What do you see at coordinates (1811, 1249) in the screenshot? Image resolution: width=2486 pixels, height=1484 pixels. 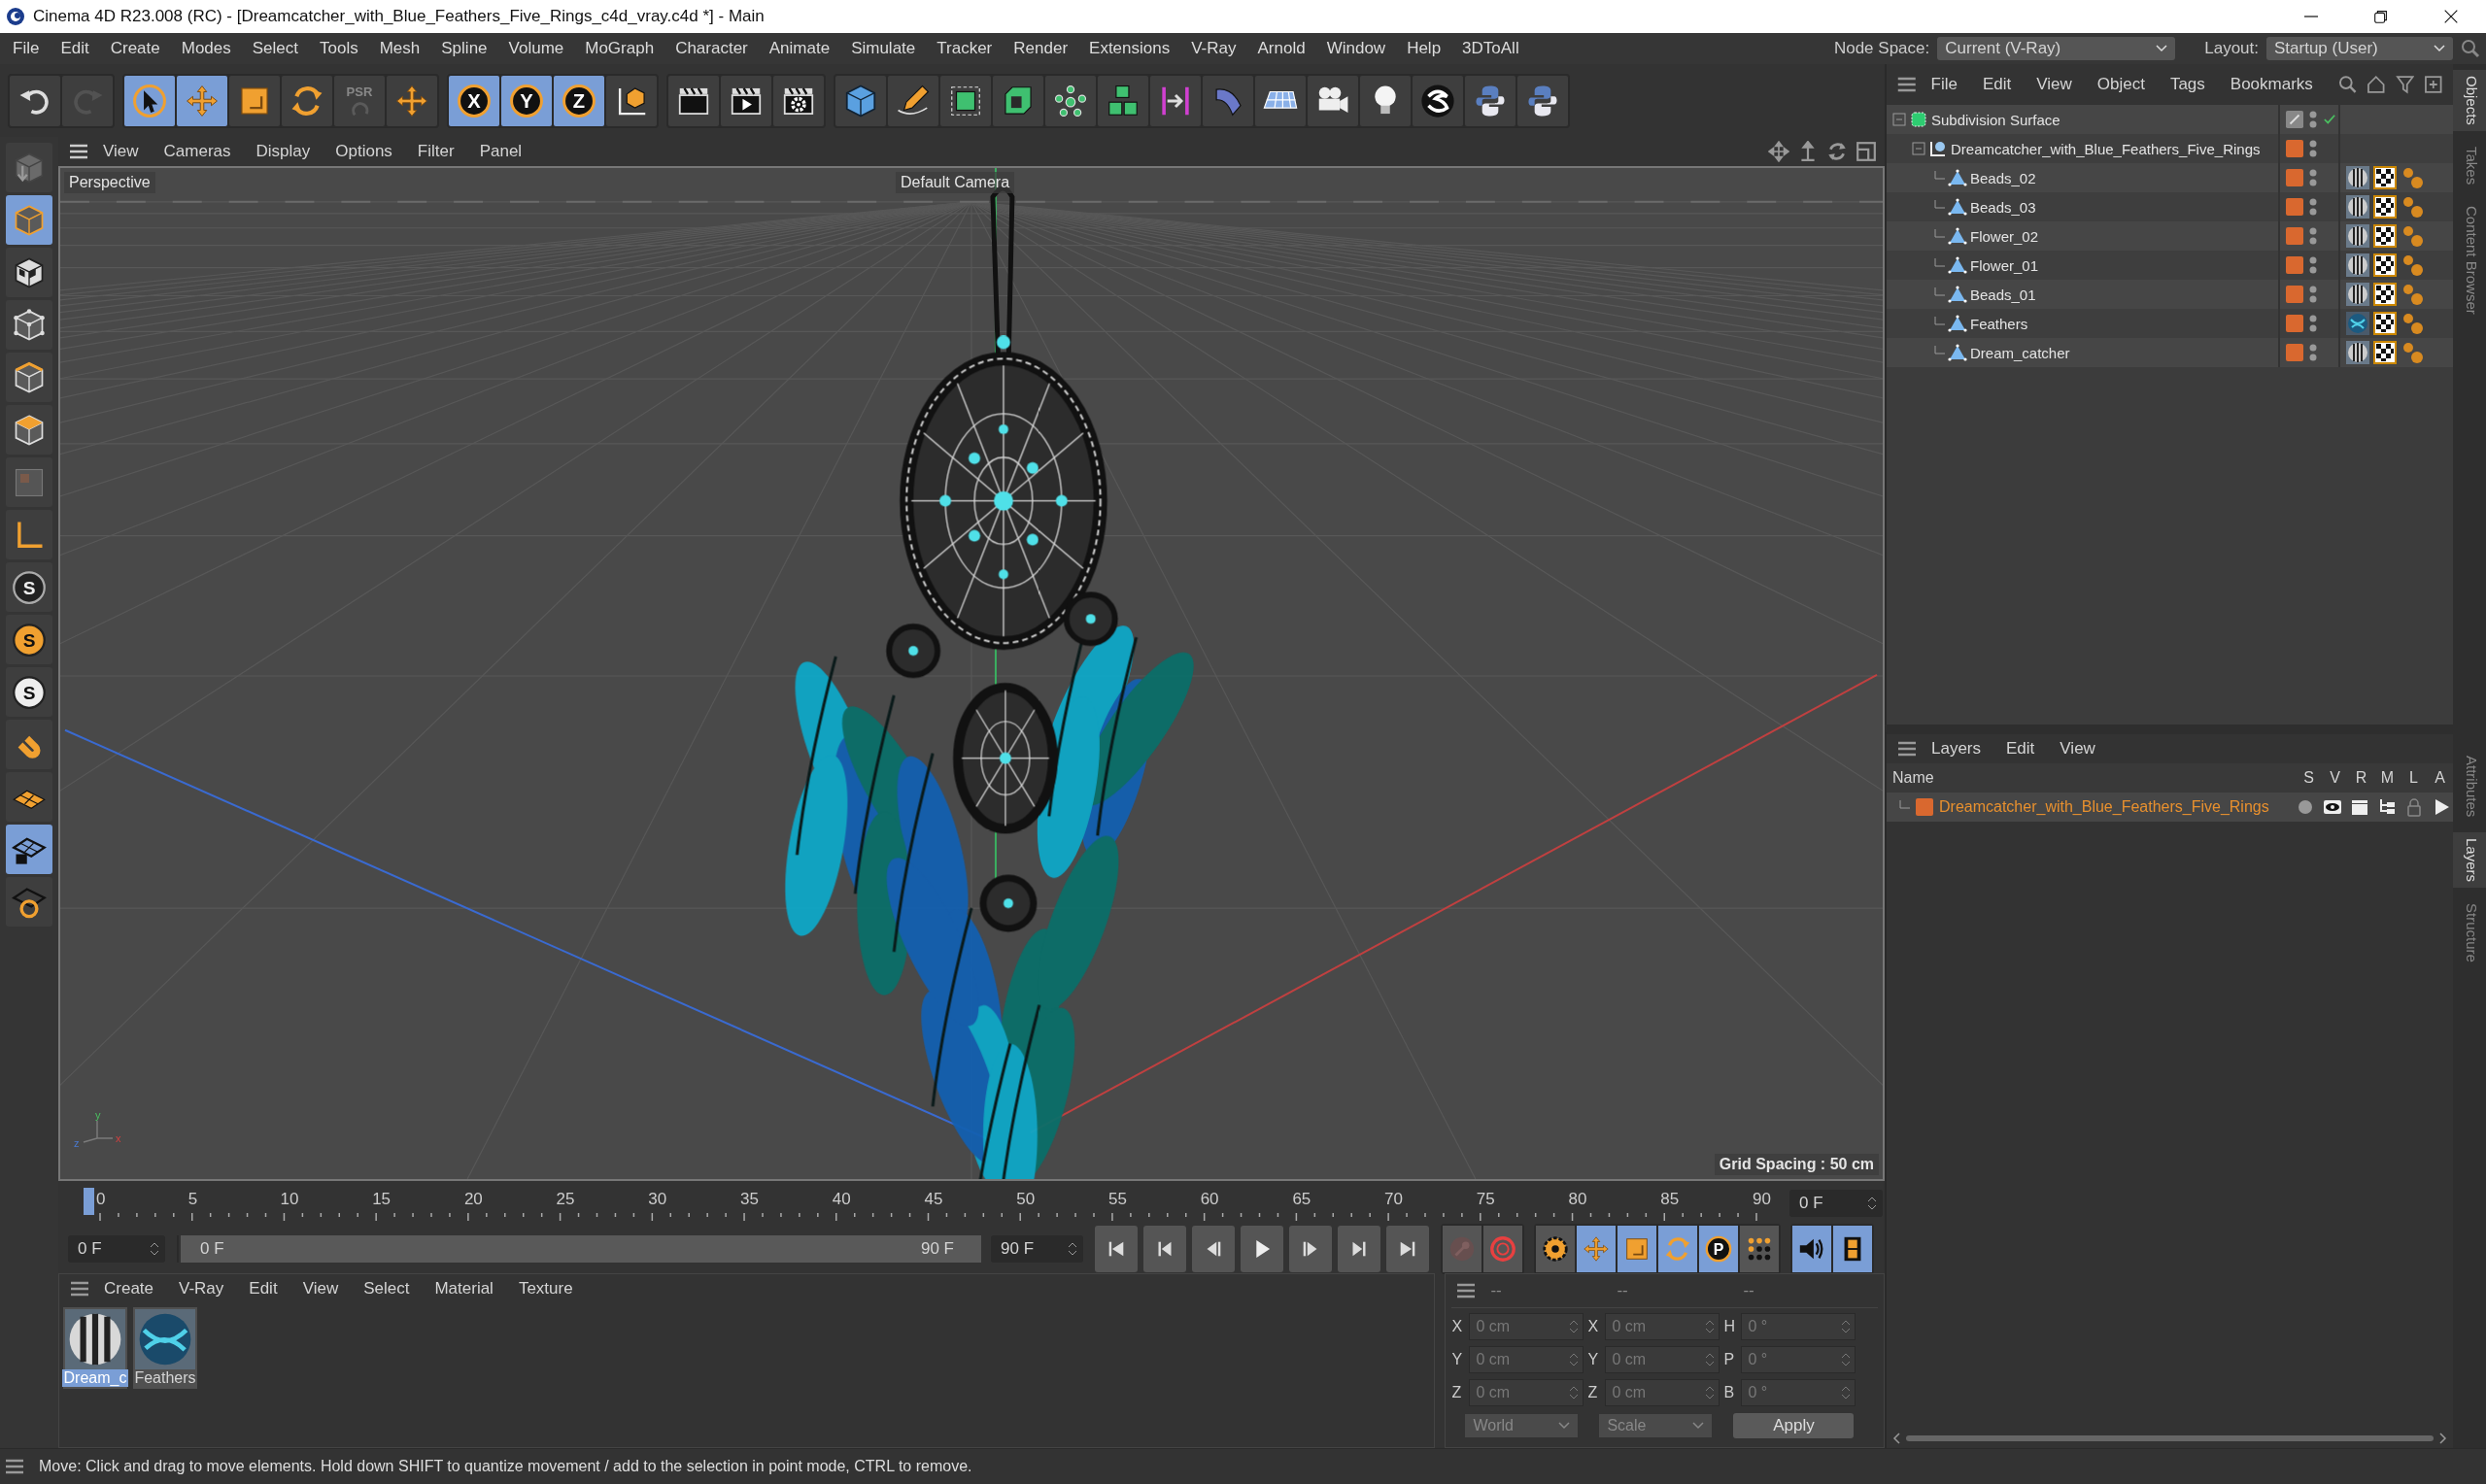 I see `sound-key-button` at bounding box center [1811, 1249].